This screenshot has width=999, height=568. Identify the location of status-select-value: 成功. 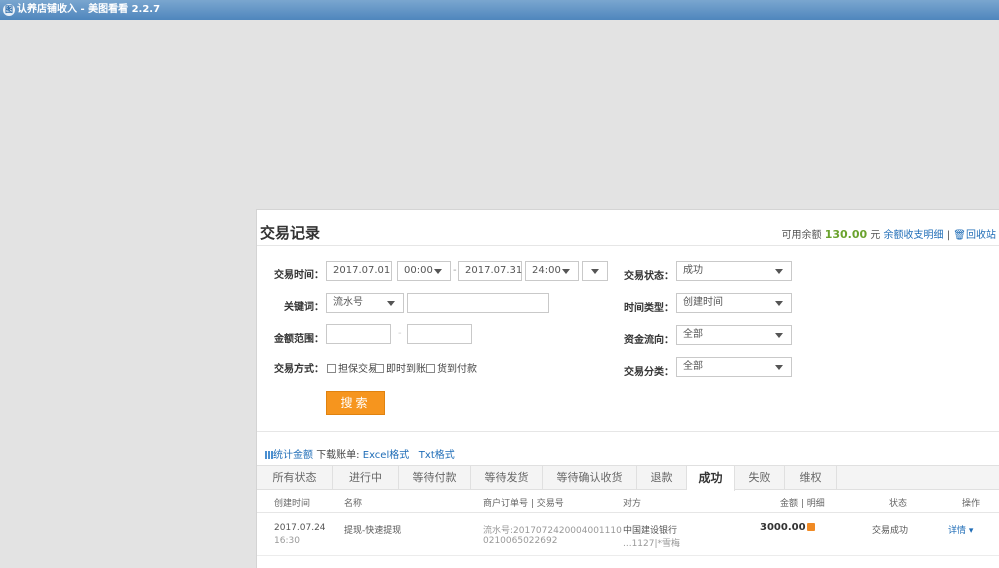
(693, 270).